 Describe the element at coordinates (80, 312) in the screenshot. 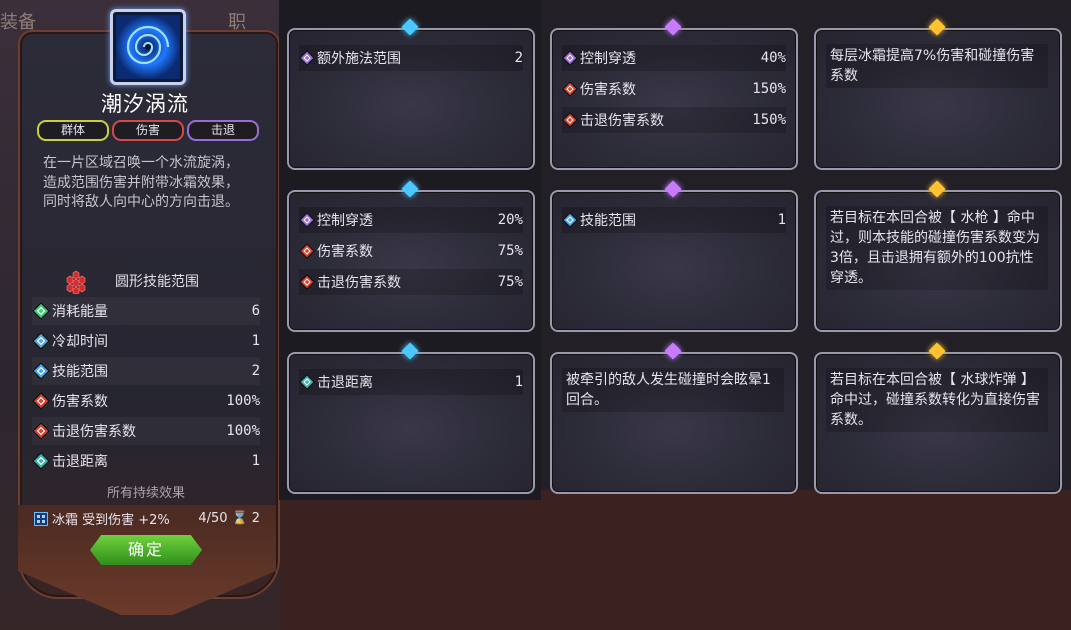

I see `stat-label: 消耗能量` at that location.